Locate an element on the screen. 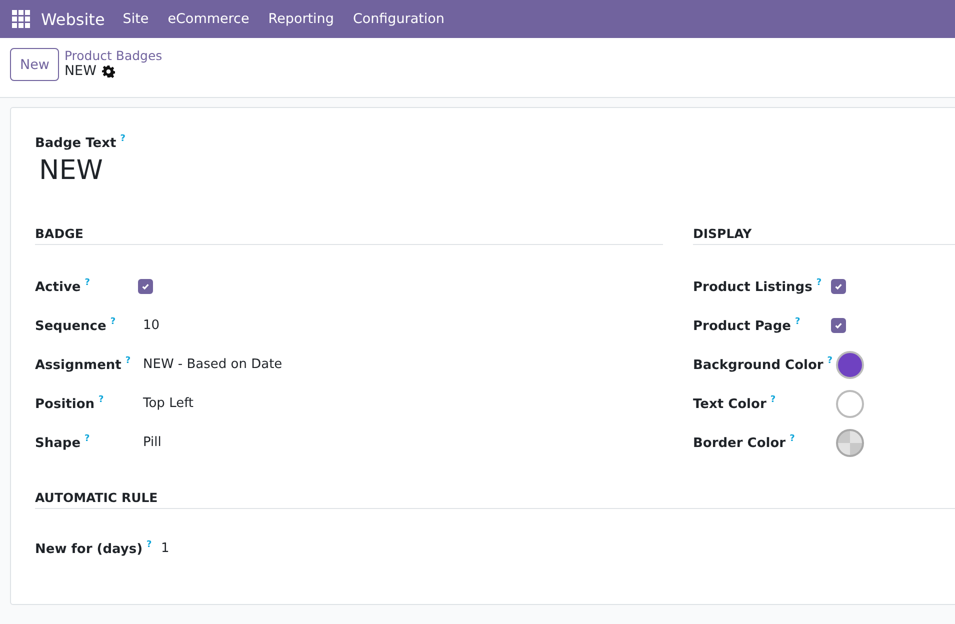 The height and width of the screenshot is (624, 955). menu-item: Configuration is located at coordinates (398, 19).